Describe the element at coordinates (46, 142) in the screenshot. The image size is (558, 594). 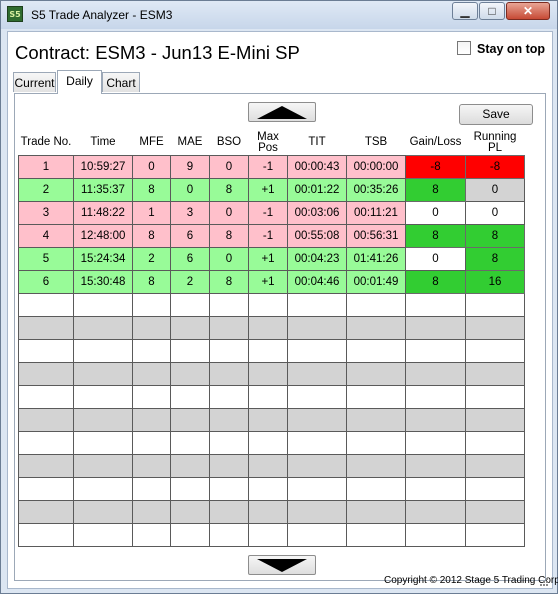
I see `column-header: Trade No.` at that location.